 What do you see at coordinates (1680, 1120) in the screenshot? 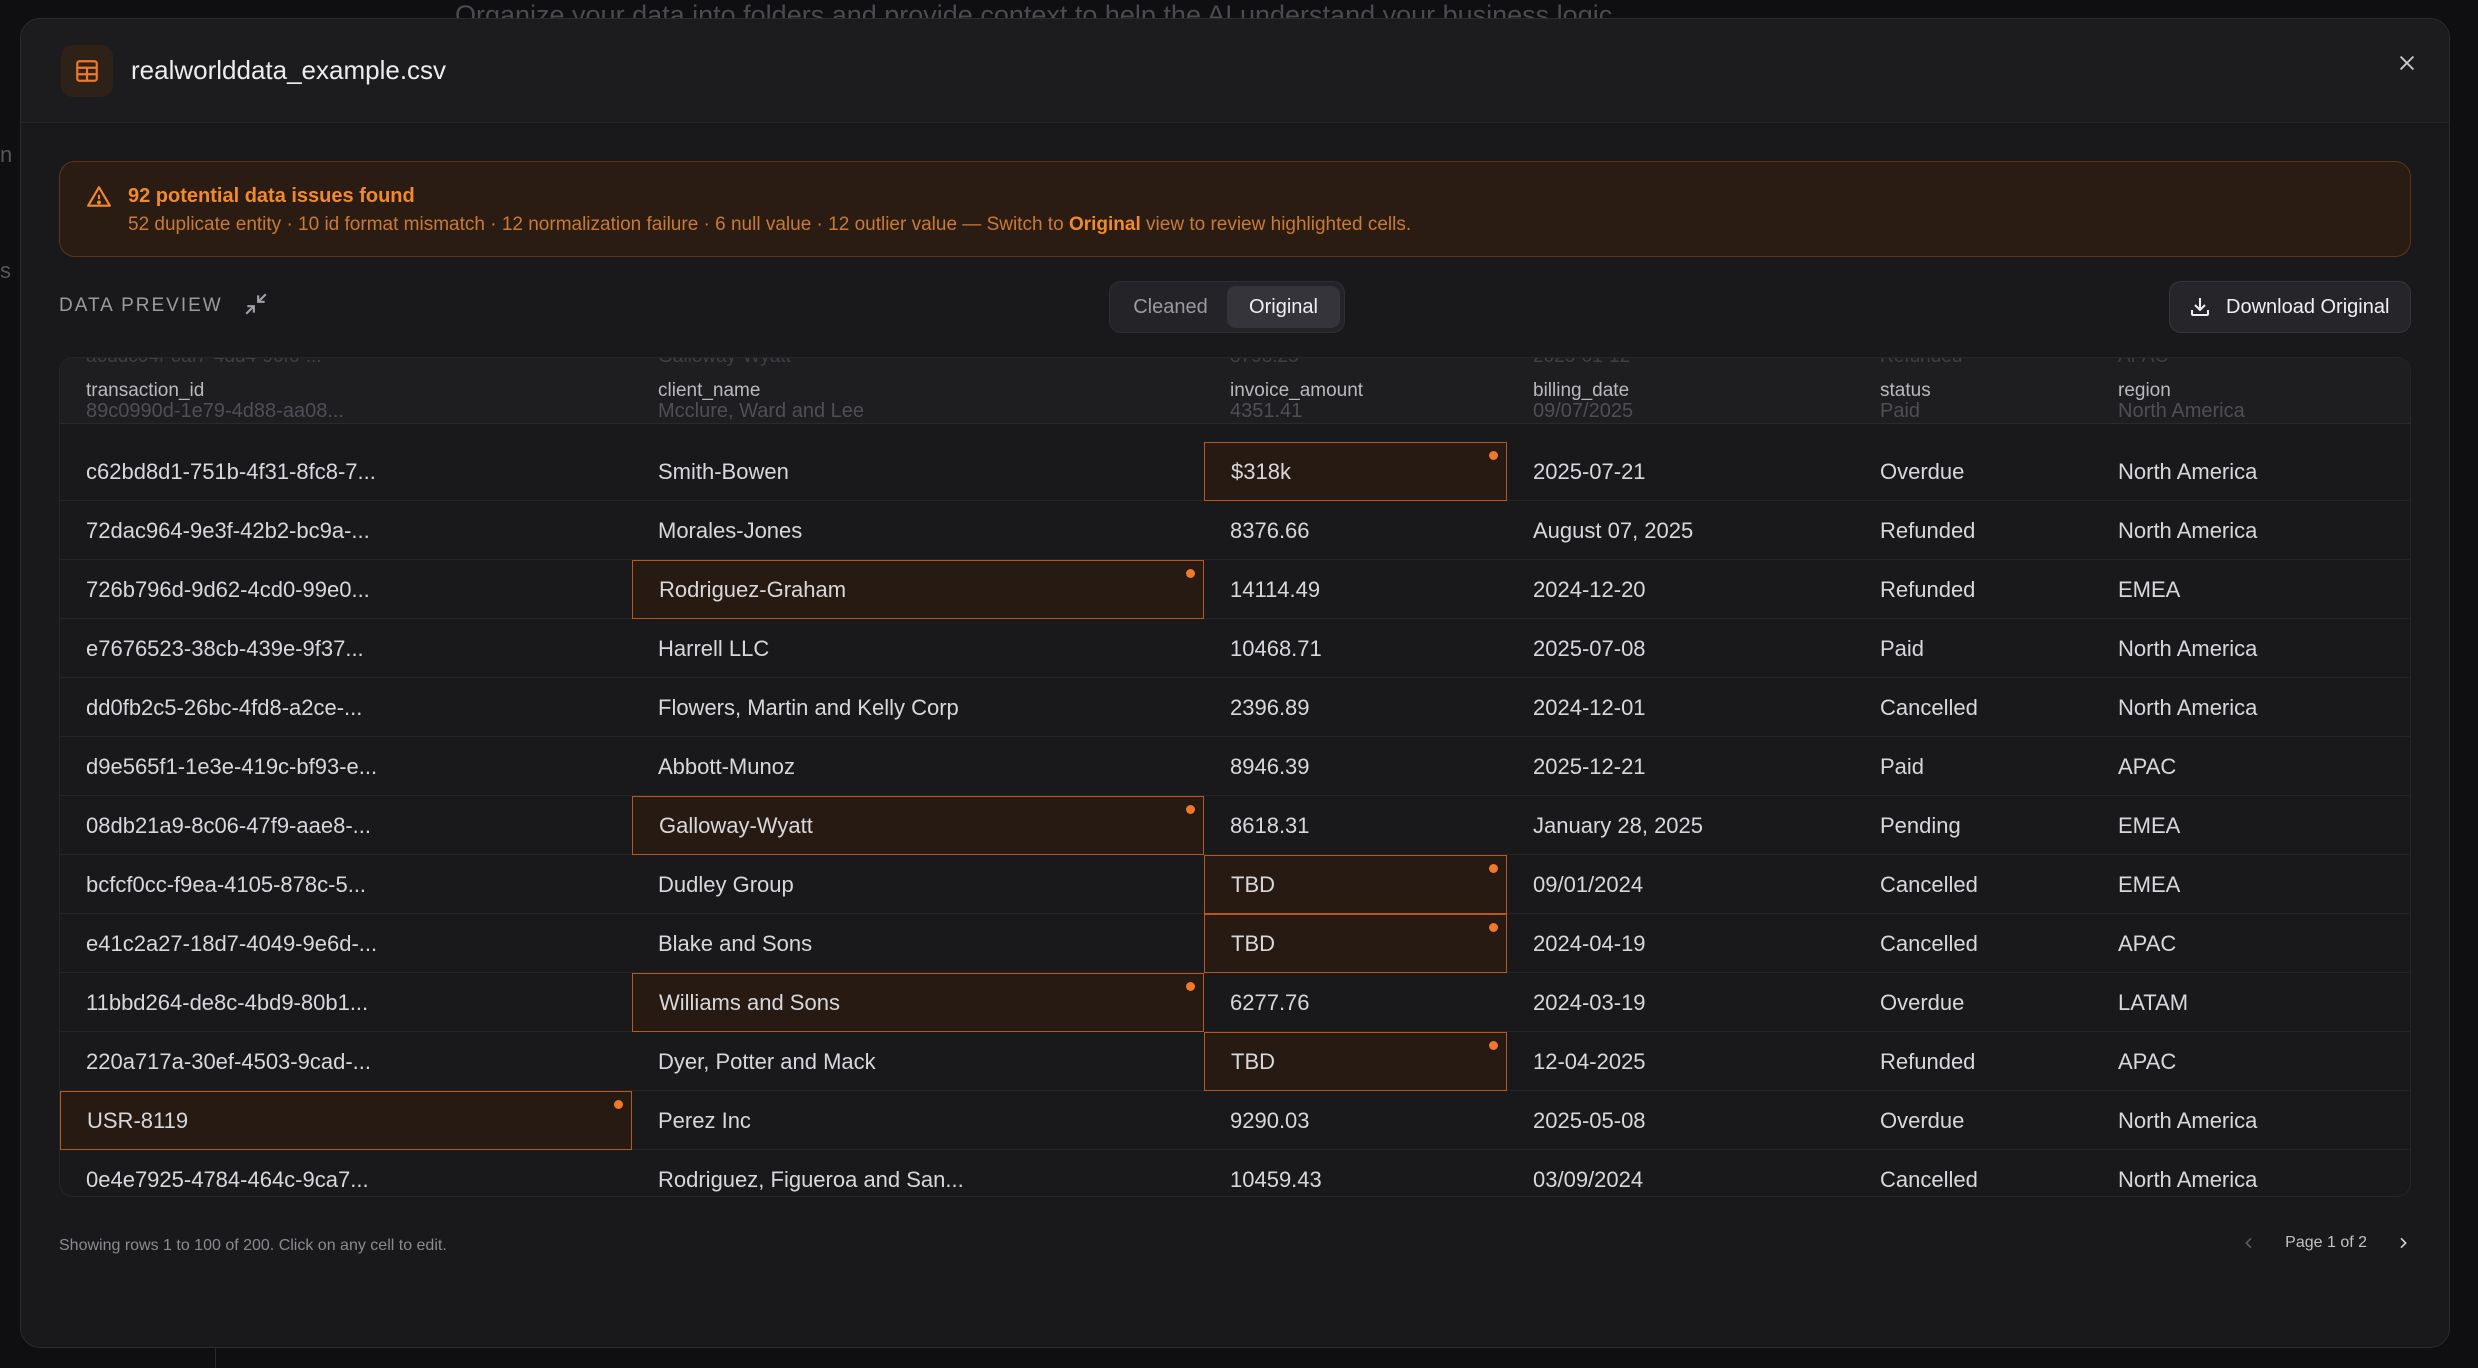
I see `table-cell-billing-date: 2025-05-08` at bounding box center [1680, 1120].